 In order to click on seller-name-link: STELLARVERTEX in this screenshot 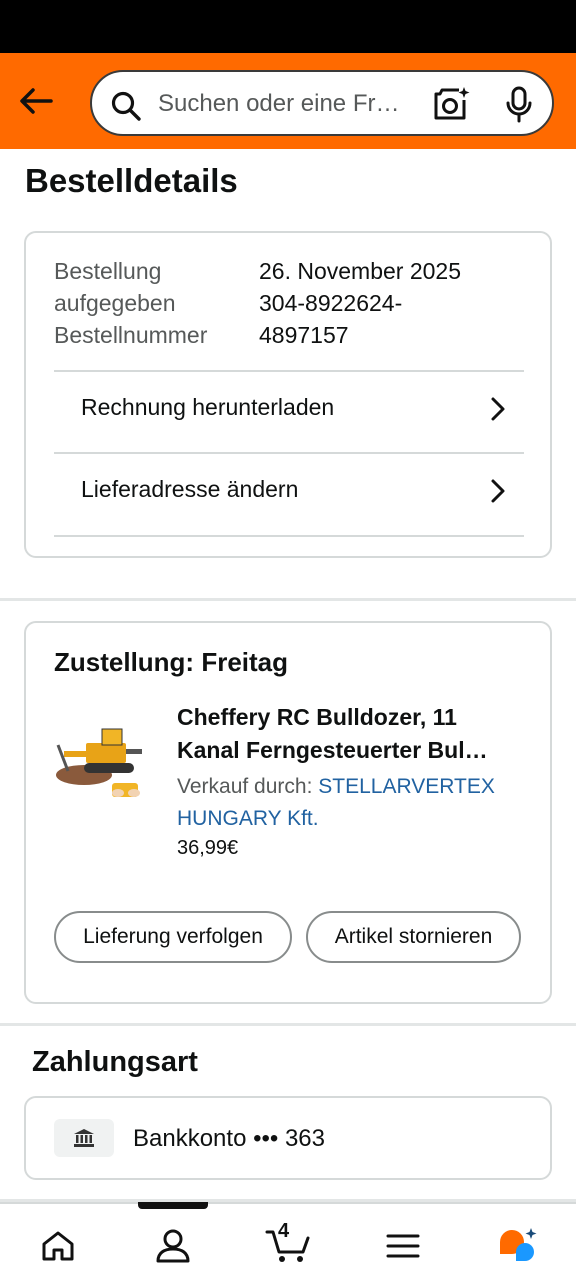, I will do `click(406, 786)`.